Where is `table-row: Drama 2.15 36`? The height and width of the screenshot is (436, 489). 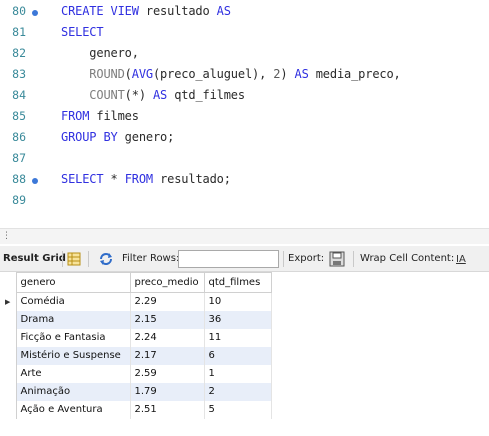 table-row: Drama 2.15 36 is located at coordinates (136, 319).